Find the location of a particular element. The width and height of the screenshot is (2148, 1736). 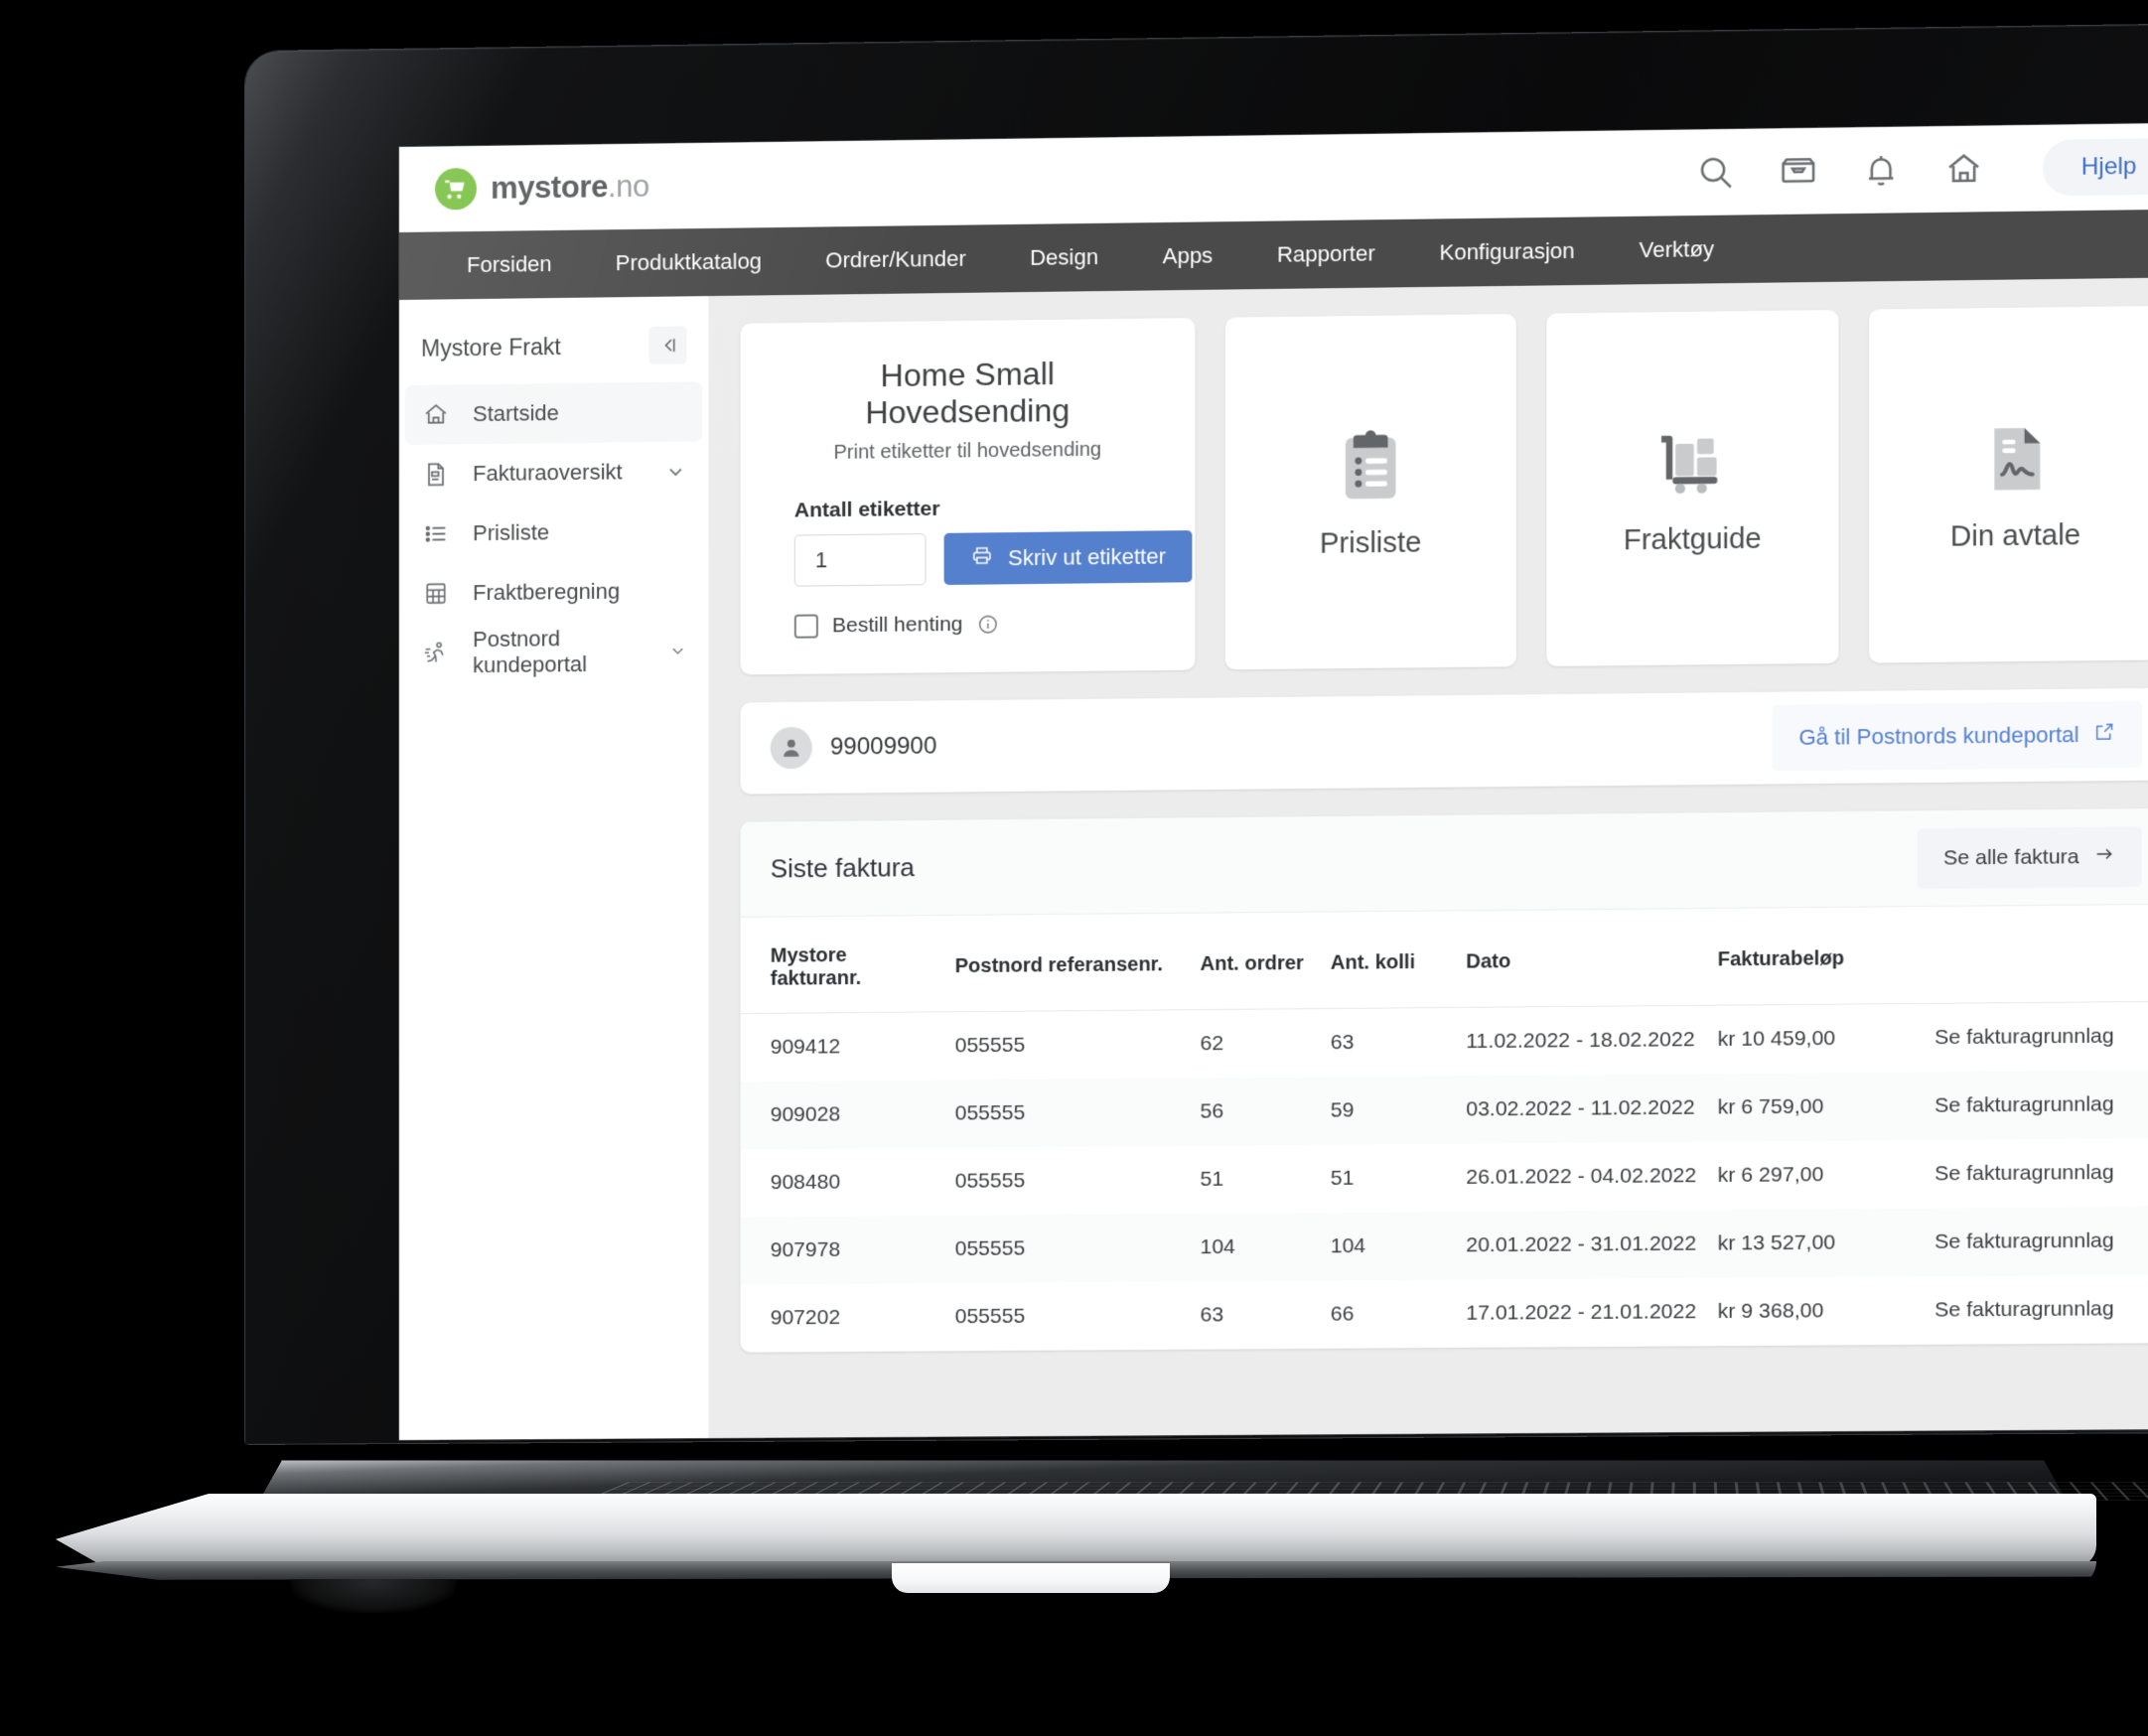

sidebar-header: Mystore Frakt is located at coordinates (553, 349).